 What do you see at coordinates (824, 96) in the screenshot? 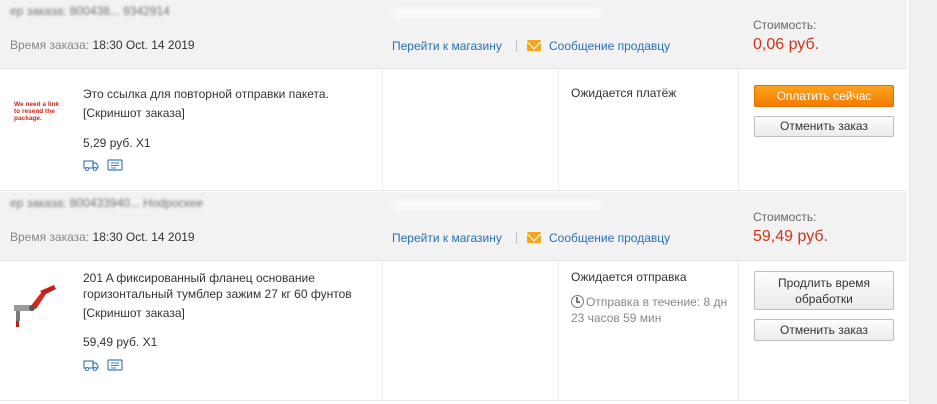
I see `pay-now-button: Оплатить сейчас` at bounding box center [824, 96].